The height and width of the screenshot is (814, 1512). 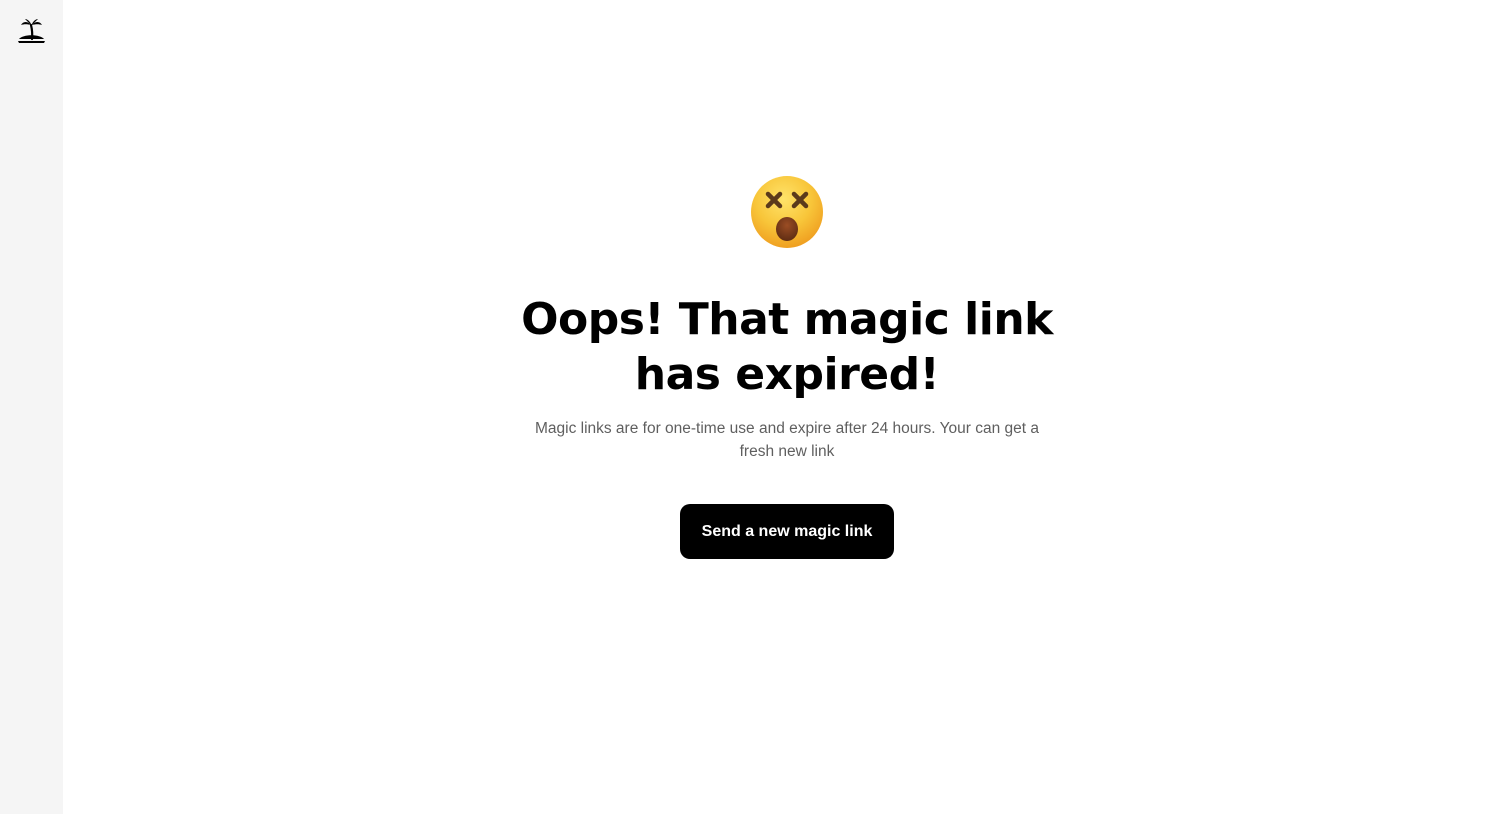 I want to click on dizzy-face-emoji-icon, so click(x=787, y=212).